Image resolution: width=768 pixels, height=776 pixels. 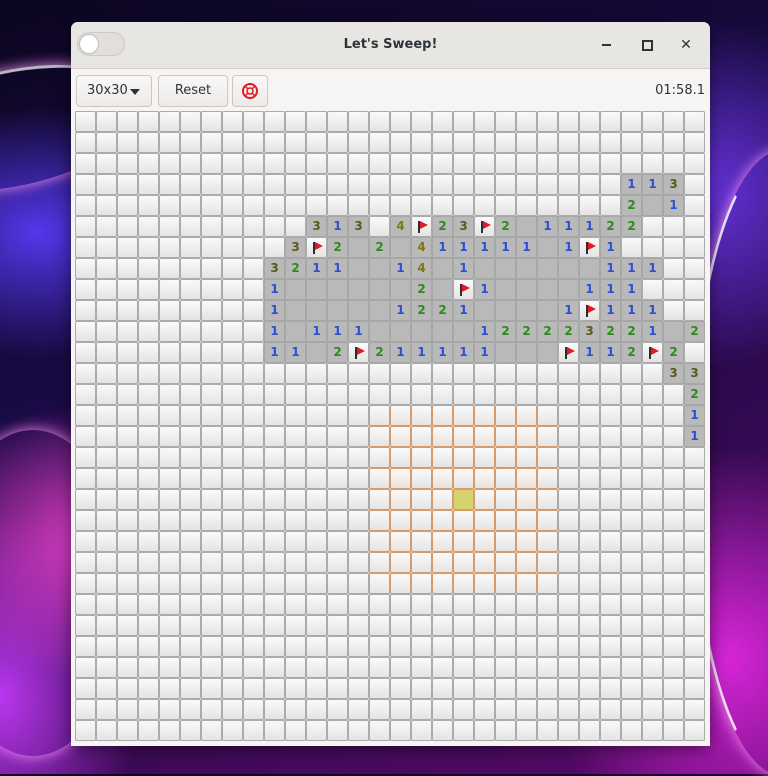 What do you see at coordinates (463, 226) in the screenshot?
I see `grid-cell: 3` at bounding box center [463, 226].